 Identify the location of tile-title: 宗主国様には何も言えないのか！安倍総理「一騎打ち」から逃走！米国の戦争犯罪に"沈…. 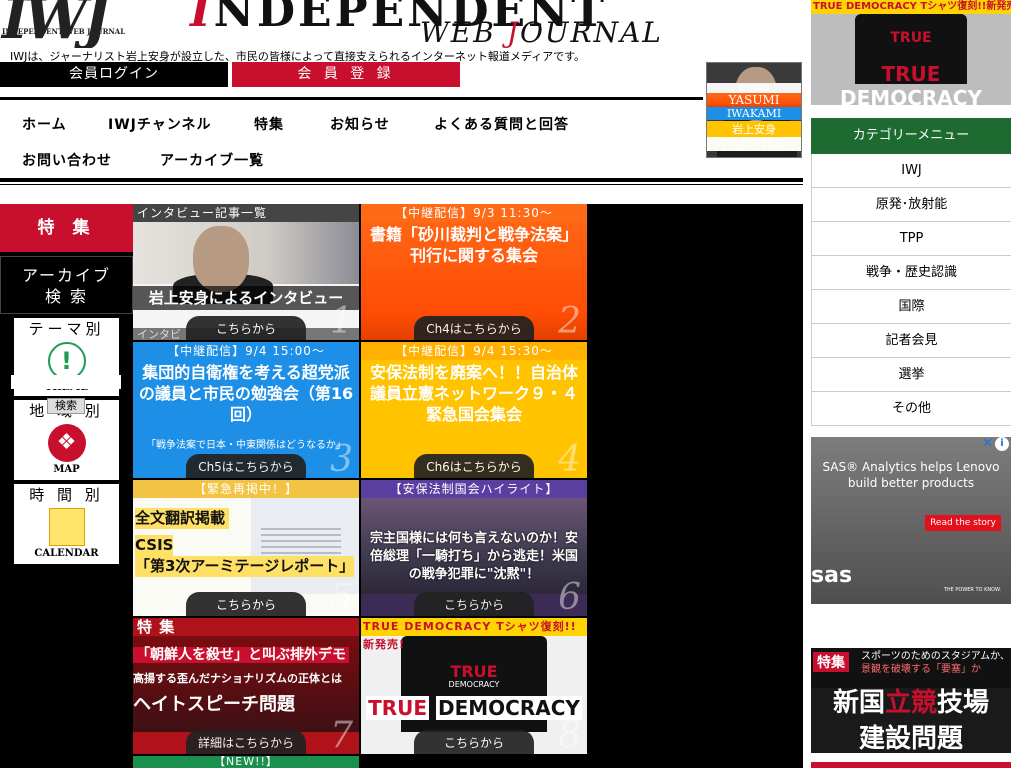
(473, 556).